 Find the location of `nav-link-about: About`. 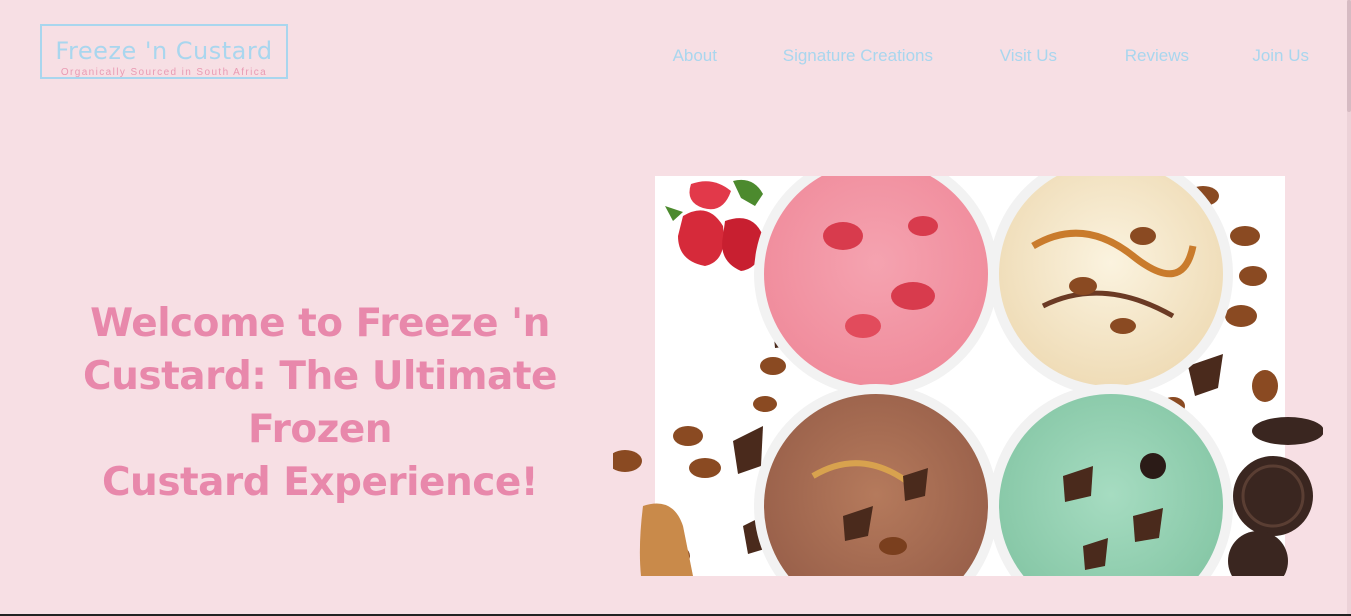

nav-link-about: About is located at coordinates (695, 56).